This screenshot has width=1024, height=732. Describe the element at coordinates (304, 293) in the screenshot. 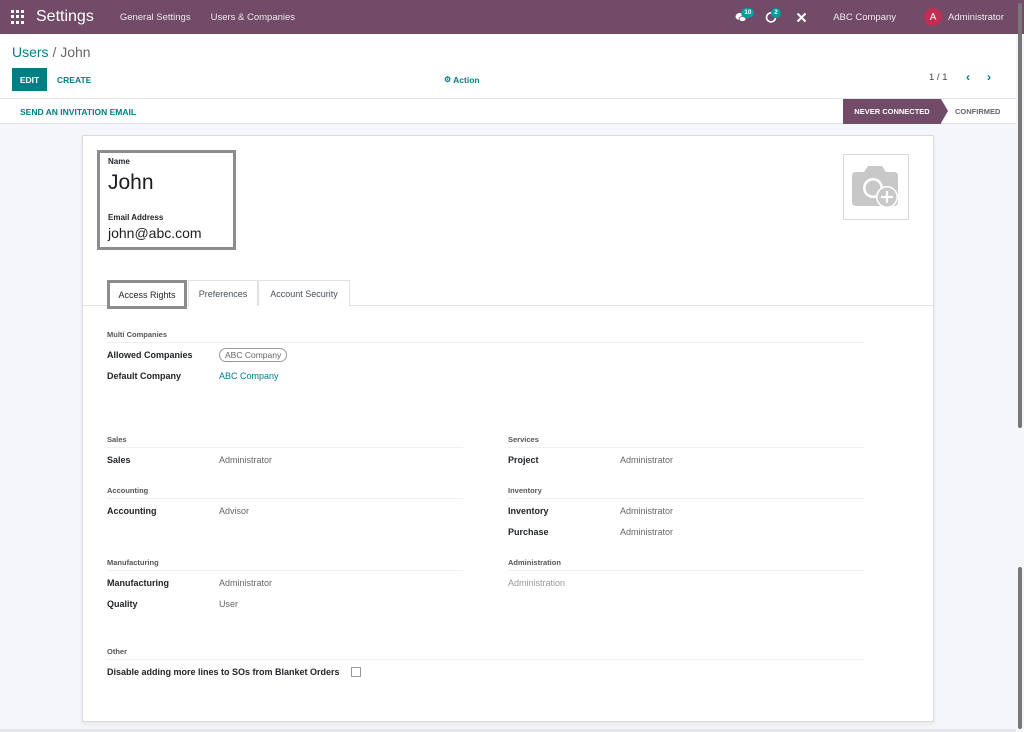

I see `tab-account-security: Account Security` at that location.